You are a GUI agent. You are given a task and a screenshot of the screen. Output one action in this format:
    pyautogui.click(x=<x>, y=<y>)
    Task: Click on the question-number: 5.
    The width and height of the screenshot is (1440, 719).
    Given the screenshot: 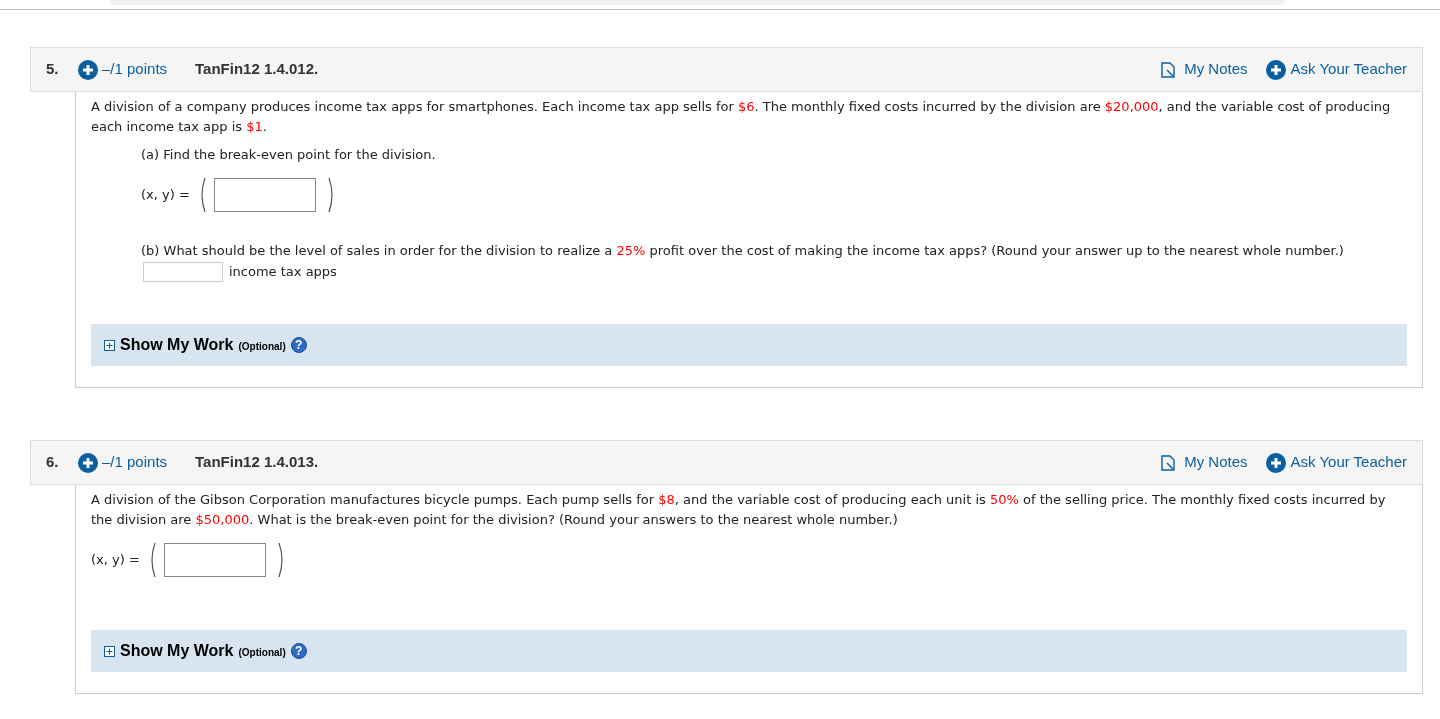 What is the action you would take?
    pyautogui.click(x=53, y=69)
    